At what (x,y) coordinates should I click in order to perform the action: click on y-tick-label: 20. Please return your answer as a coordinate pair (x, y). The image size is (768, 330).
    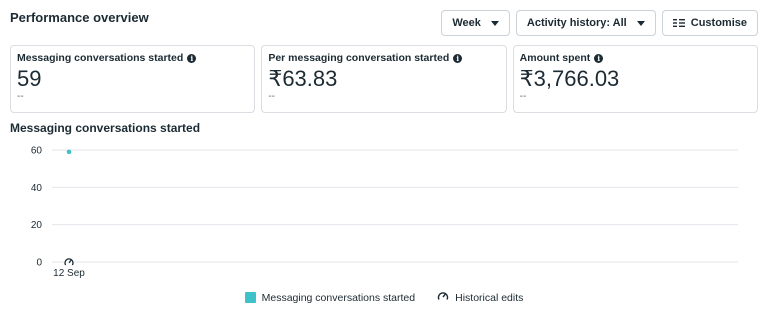
    Looking at the image, I should click on (37, 225).